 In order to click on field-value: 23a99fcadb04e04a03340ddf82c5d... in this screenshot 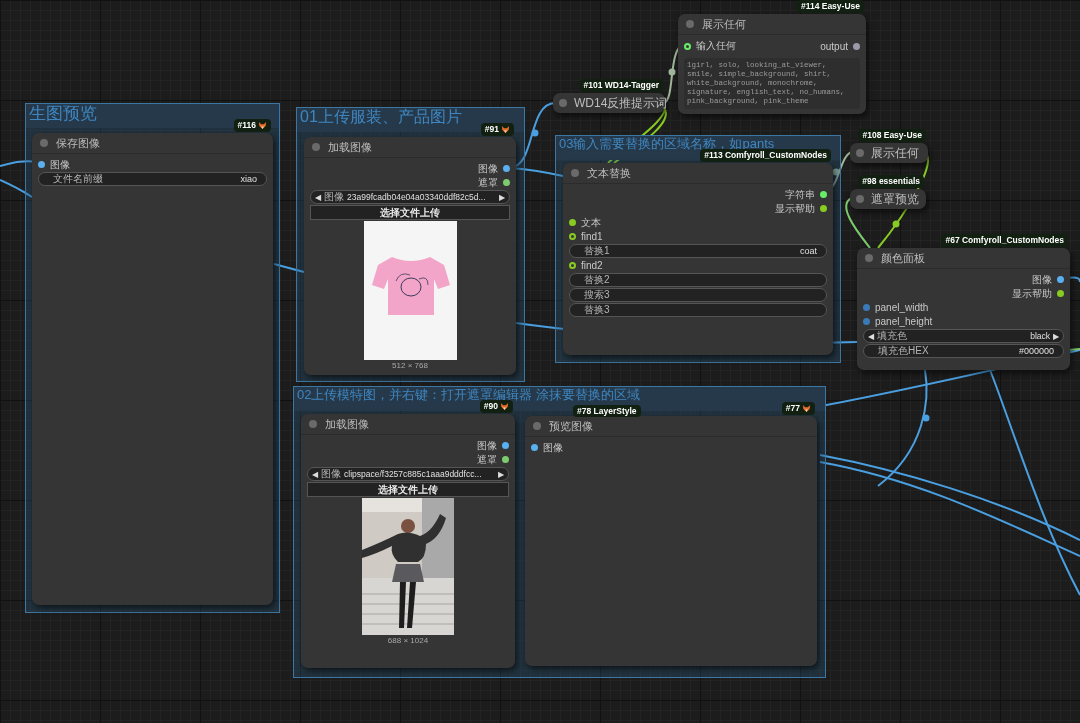, I will do `click(417, 197)`.